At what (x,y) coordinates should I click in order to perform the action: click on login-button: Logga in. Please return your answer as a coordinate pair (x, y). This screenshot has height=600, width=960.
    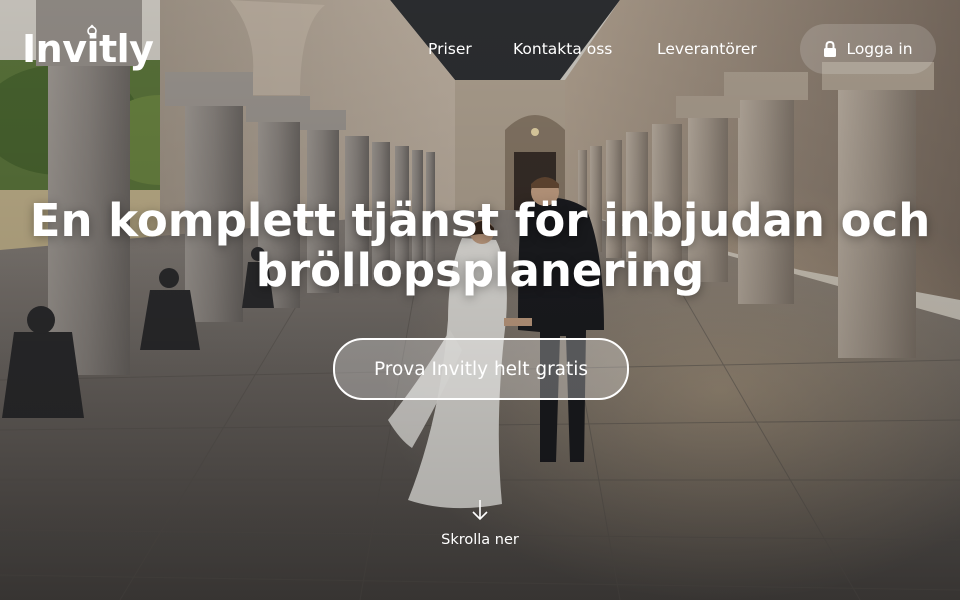
    Looking at the image, I should click on (868, 49).